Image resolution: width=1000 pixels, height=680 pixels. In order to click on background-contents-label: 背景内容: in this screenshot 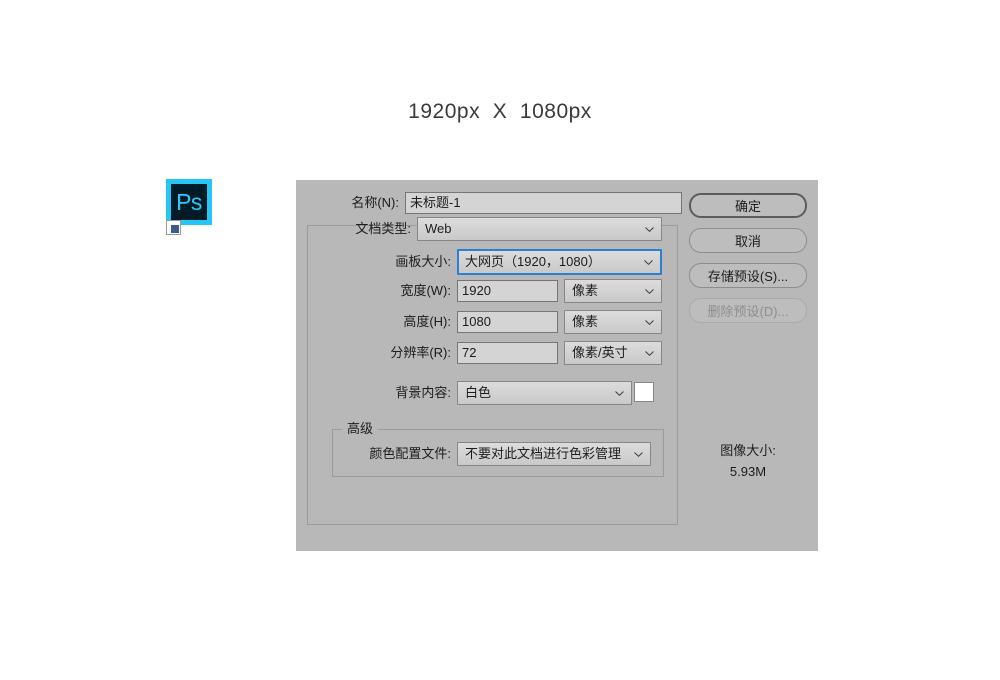, I will do `click(423, 392)`.